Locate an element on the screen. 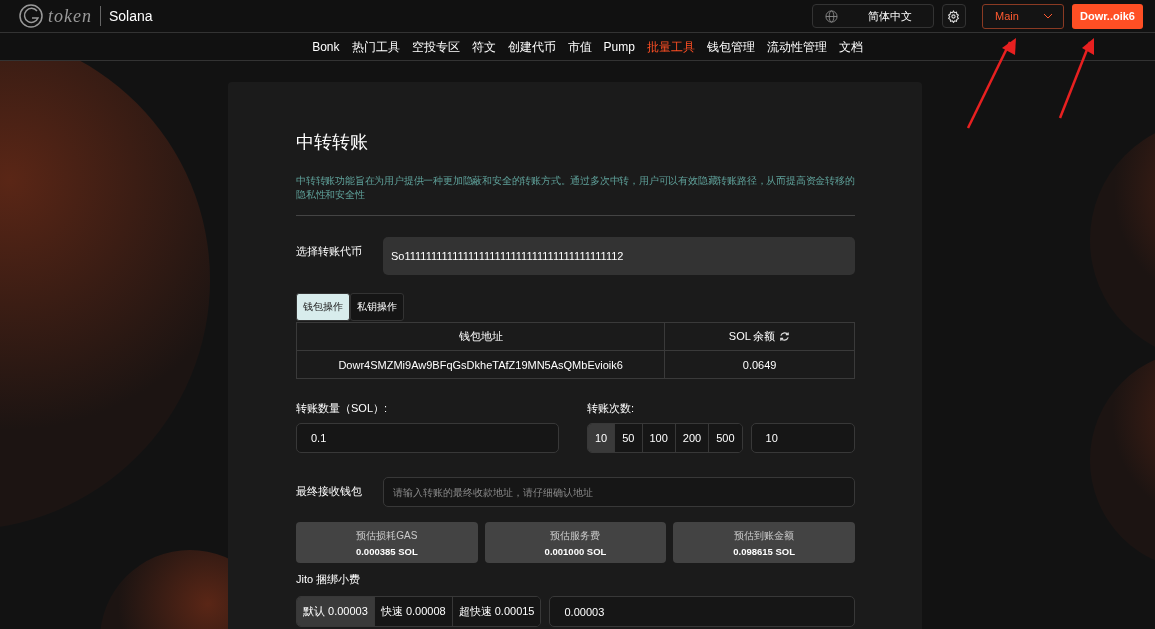  estimate-value: 0.001000 SOL is located at coordinates (575, 551).